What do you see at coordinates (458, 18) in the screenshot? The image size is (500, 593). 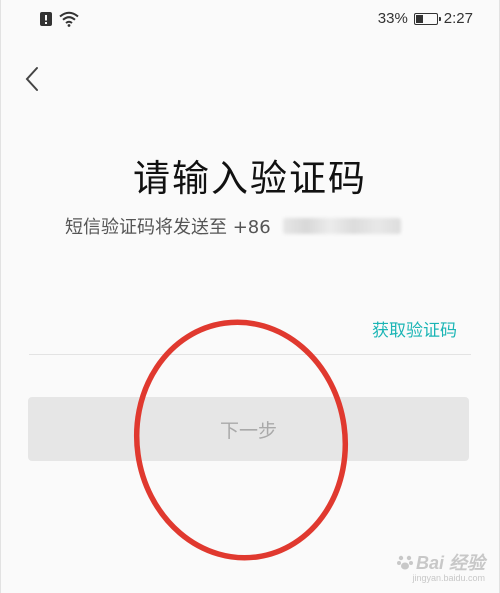 I see `status-time: 2:27` at bounding box center [458, 18].